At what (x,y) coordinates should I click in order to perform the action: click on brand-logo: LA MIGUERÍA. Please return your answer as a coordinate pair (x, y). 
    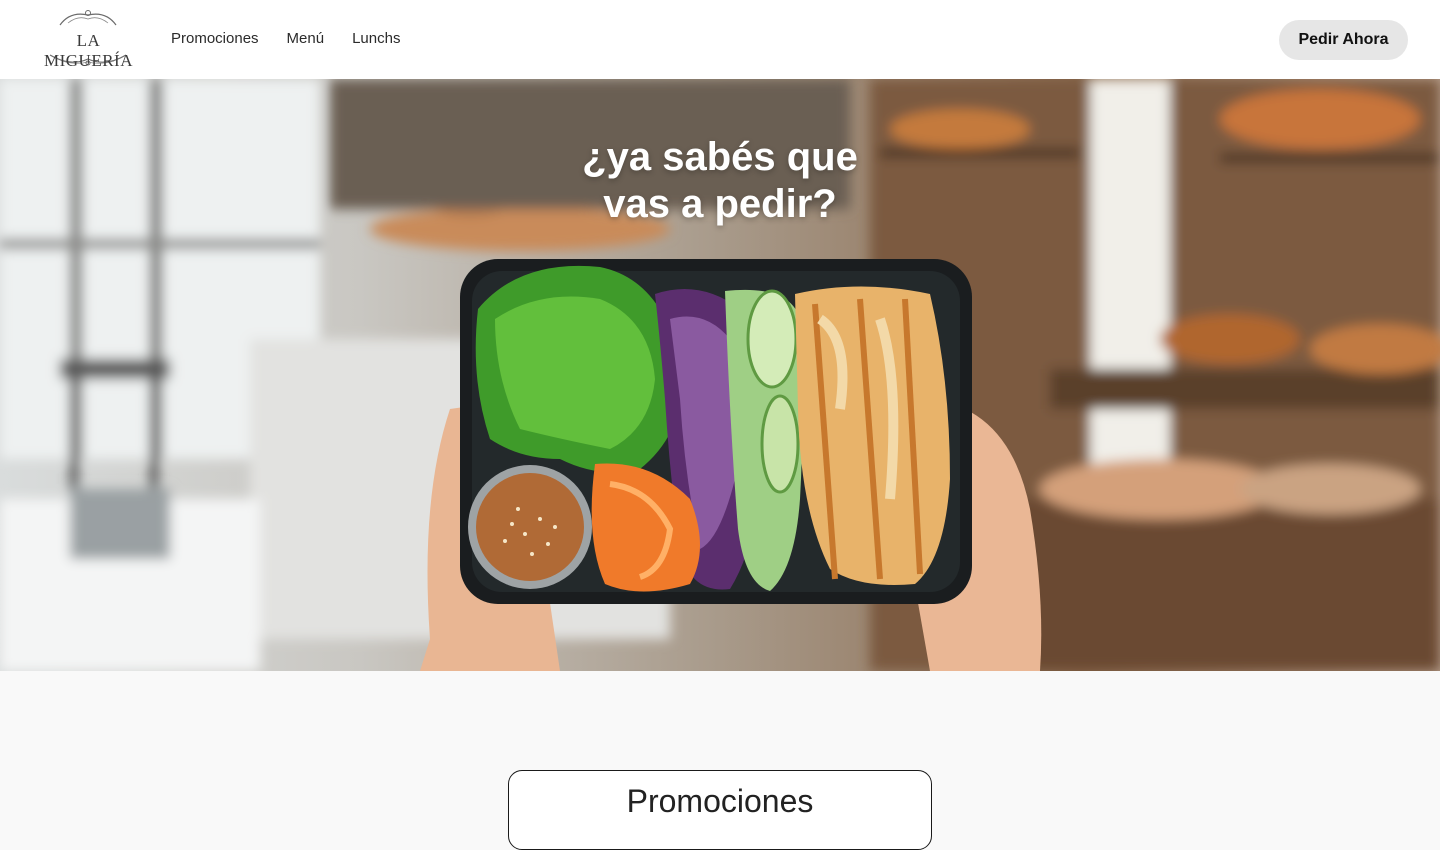
    Looking at the image, I should click on (88, 37).